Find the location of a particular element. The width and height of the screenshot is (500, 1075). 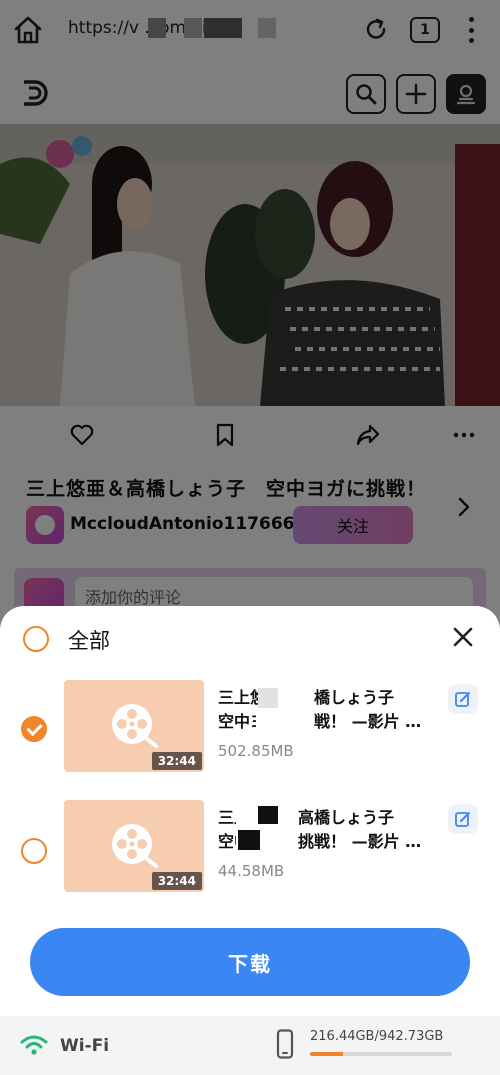

item-title-line: 三上悠亜＆高橋しょう子 is located at coordinates (321, 698).